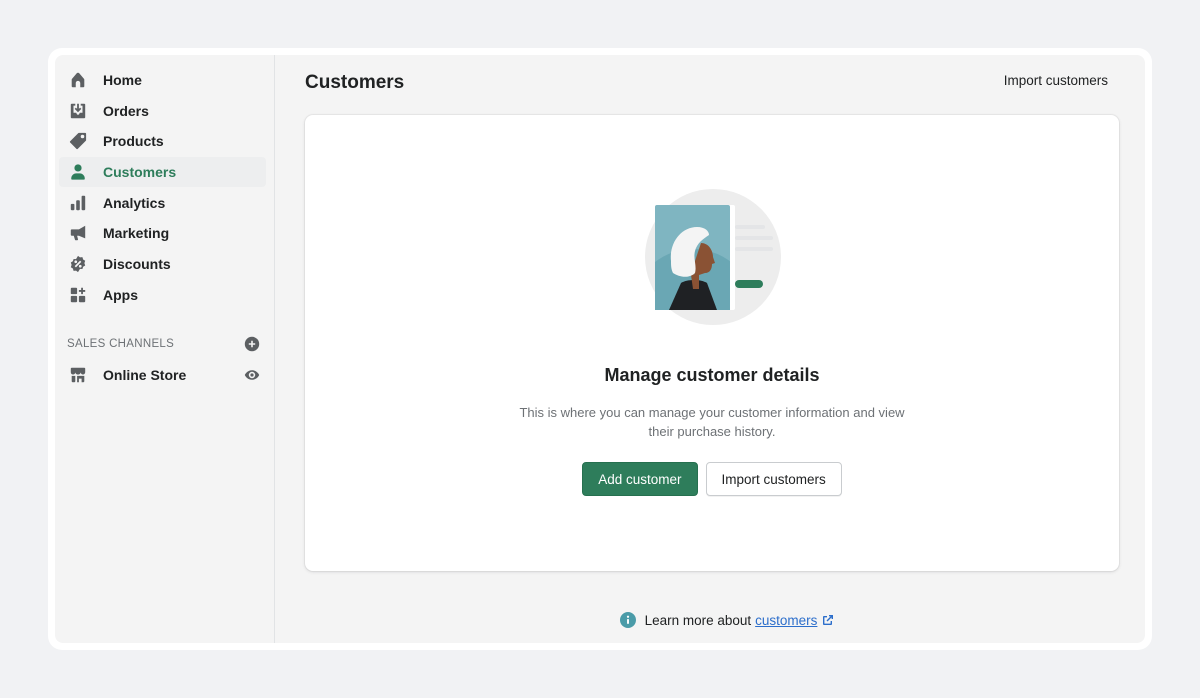 The width and height of the screenshot is (1200, 698). I want to click on add-customer-button: Add customer, so click(640, 479).